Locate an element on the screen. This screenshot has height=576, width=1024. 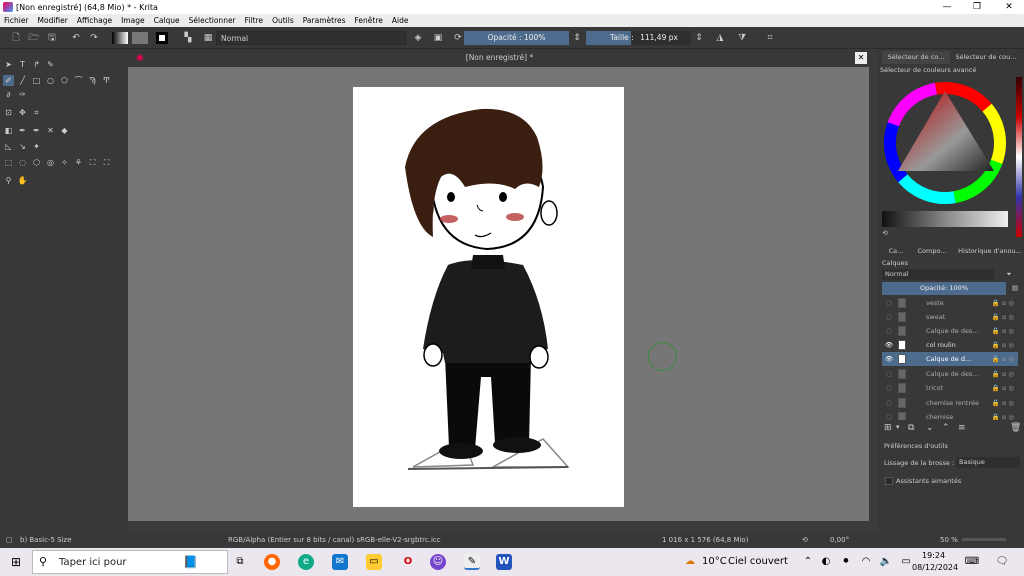
bezier-select-icon: ⛶ is located at coordinates (92, 162).